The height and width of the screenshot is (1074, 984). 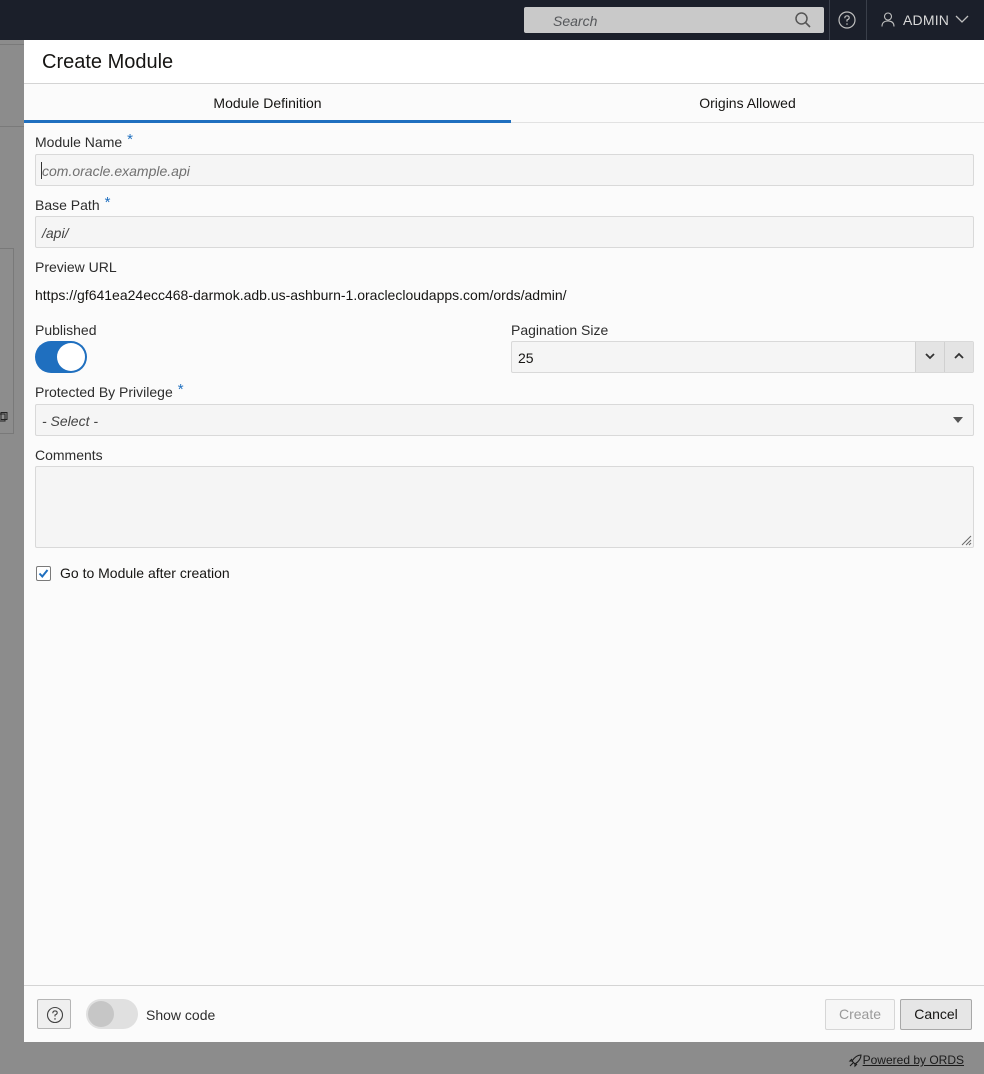 What do you see at coordinates (926, 20) in the screenshot?
I see `user-menu: ADMIN` at bounding box center [926, 20].